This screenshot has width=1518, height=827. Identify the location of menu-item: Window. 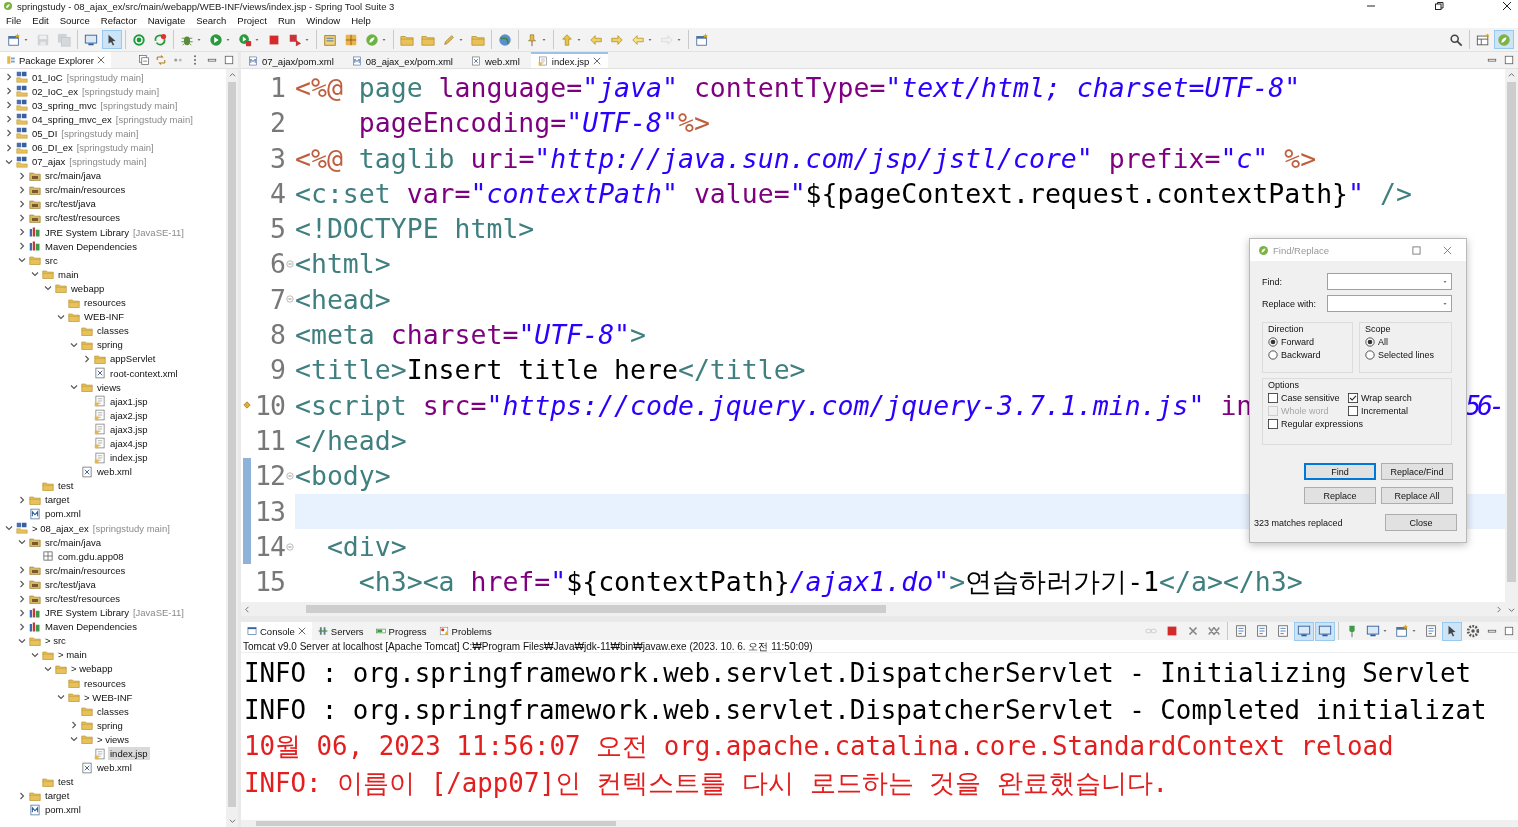
(323, 20).